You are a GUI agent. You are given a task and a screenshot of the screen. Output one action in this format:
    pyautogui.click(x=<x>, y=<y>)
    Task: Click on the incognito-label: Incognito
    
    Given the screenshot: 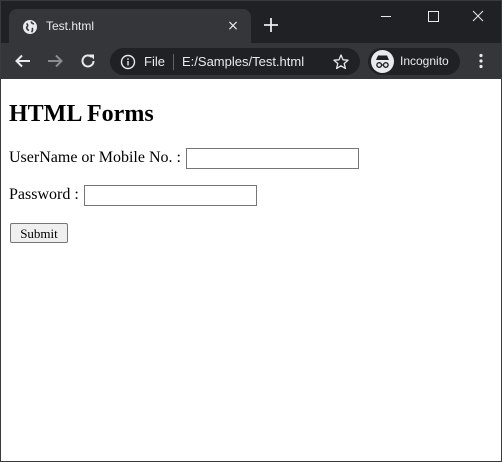 What is the action you would take?
    pyautogui.click(x=424, y=61)
    